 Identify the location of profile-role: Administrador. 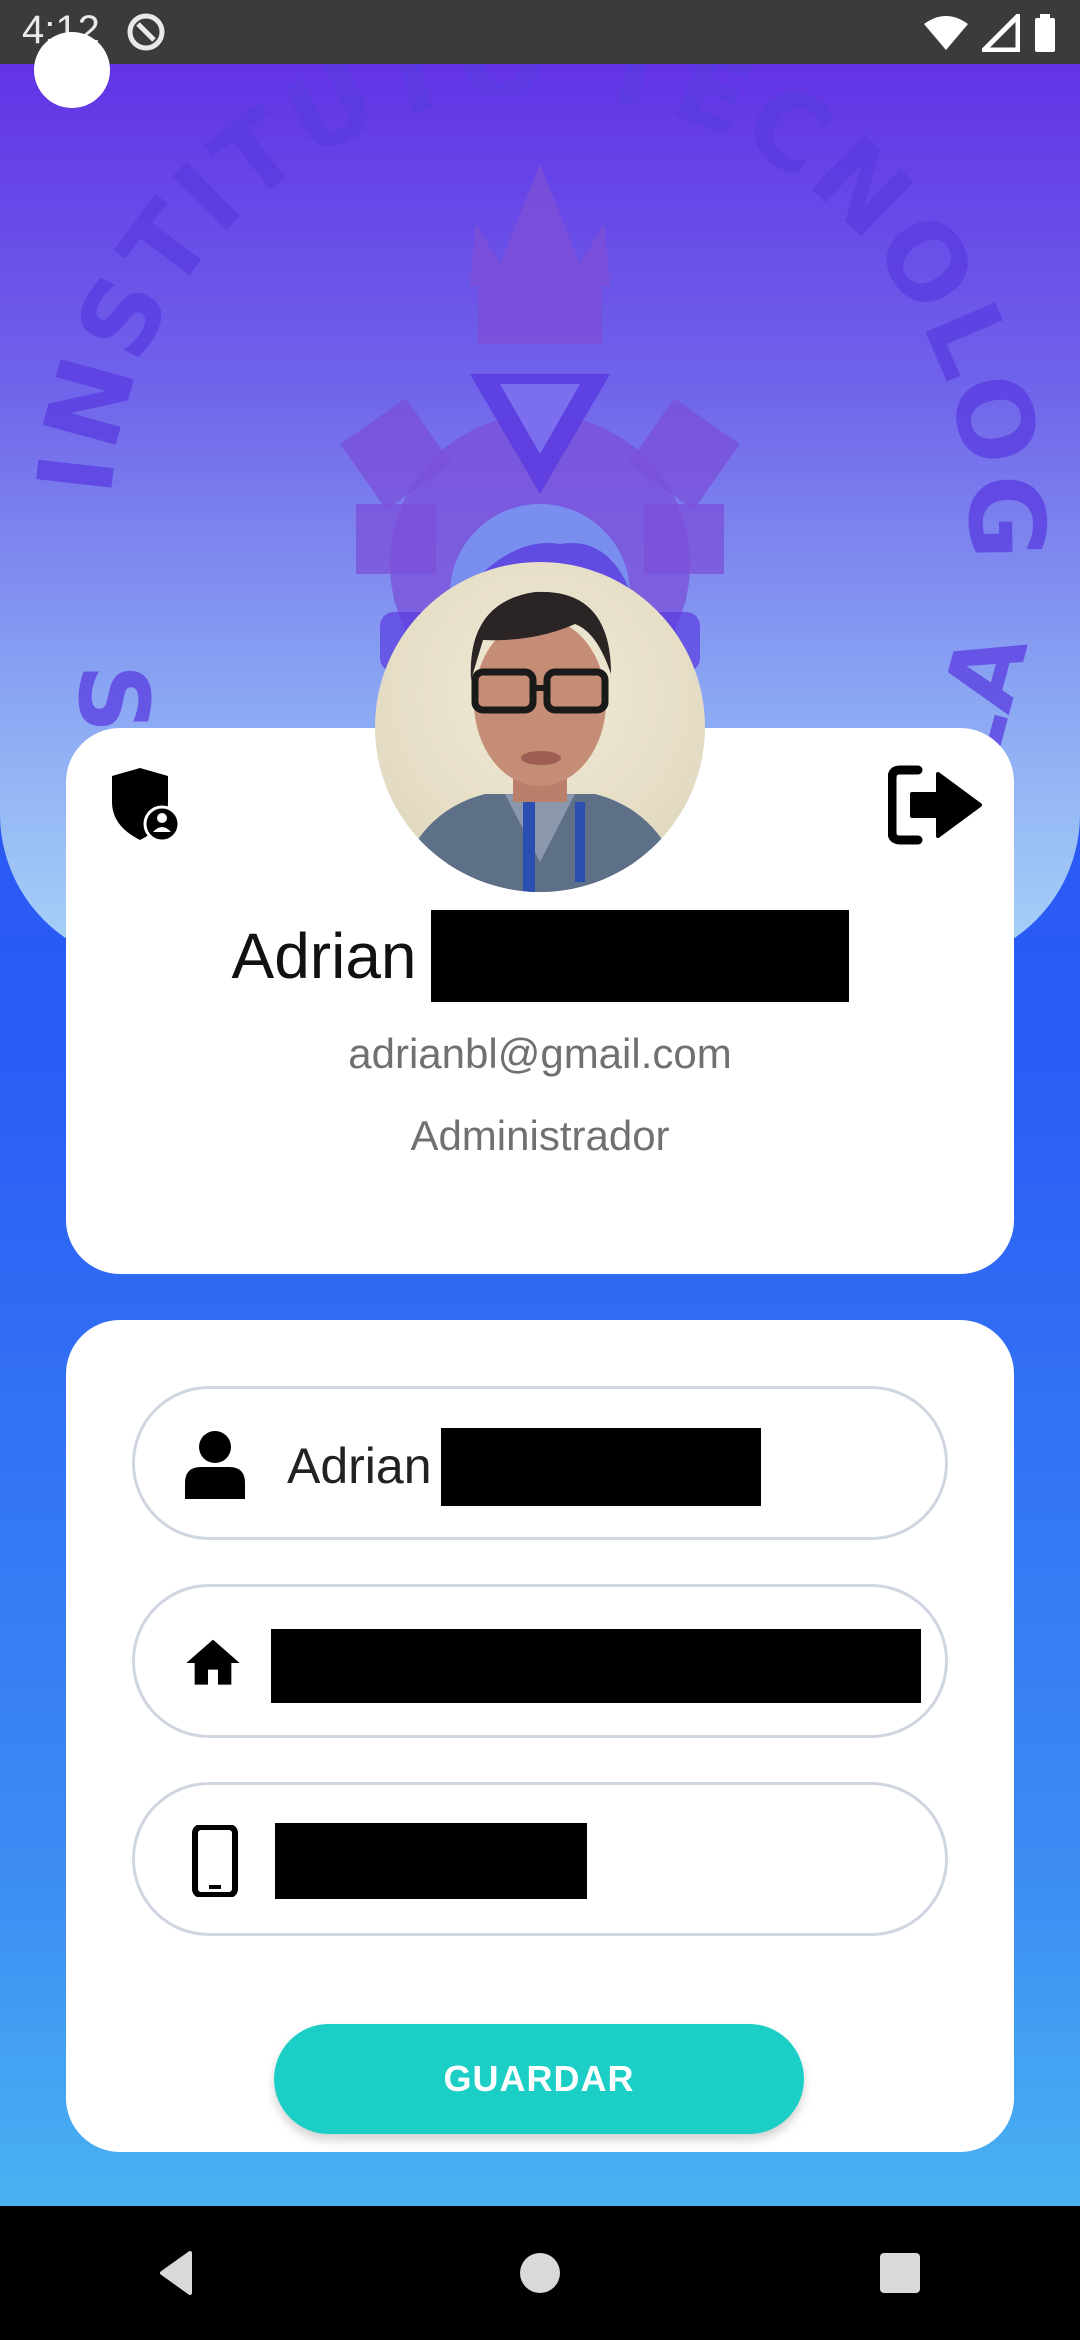
(540, 1135).